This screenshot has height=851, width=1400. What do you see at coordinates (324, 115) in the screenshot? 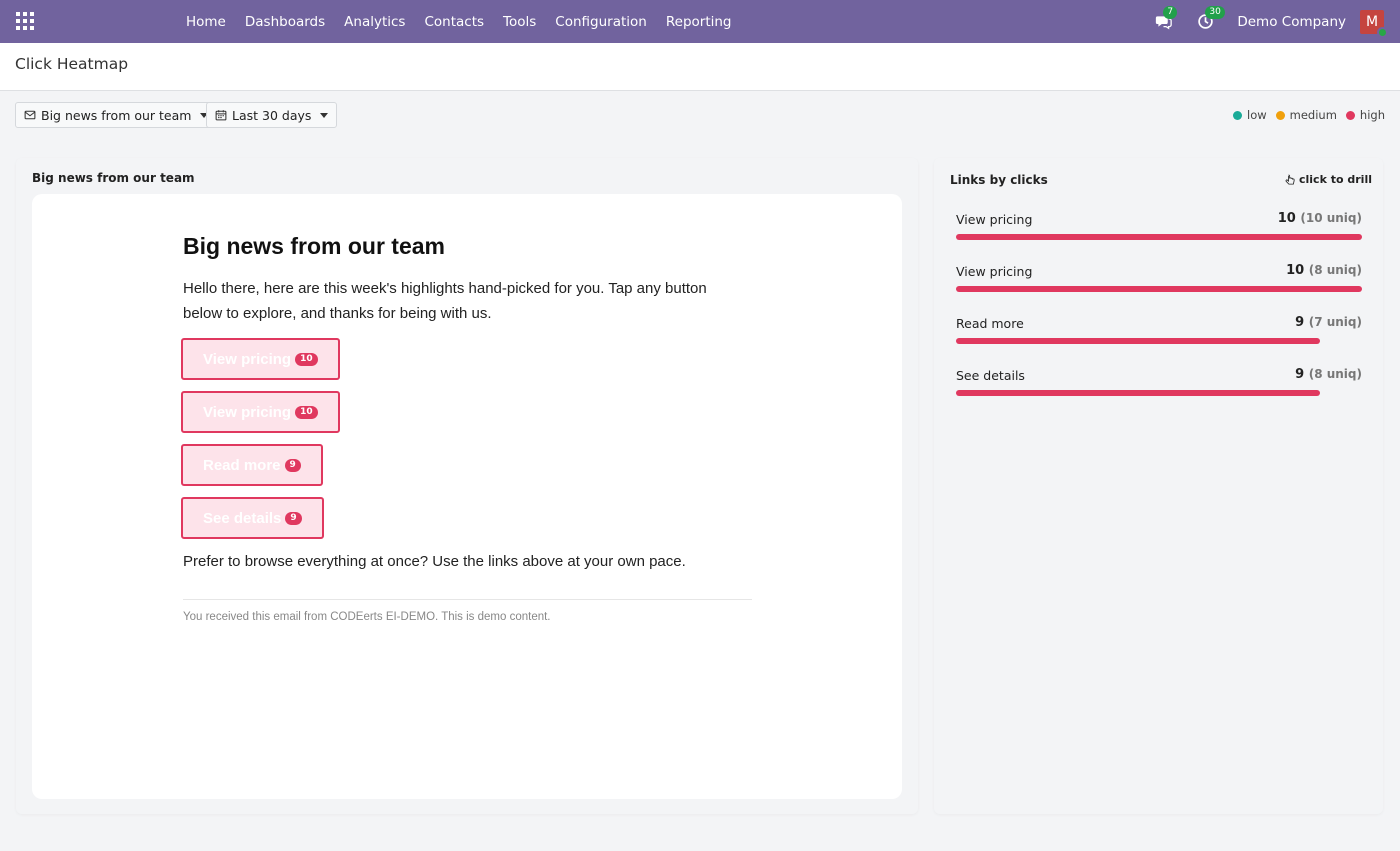
I see `caret-down-icon` at bounding box center [324, 115].